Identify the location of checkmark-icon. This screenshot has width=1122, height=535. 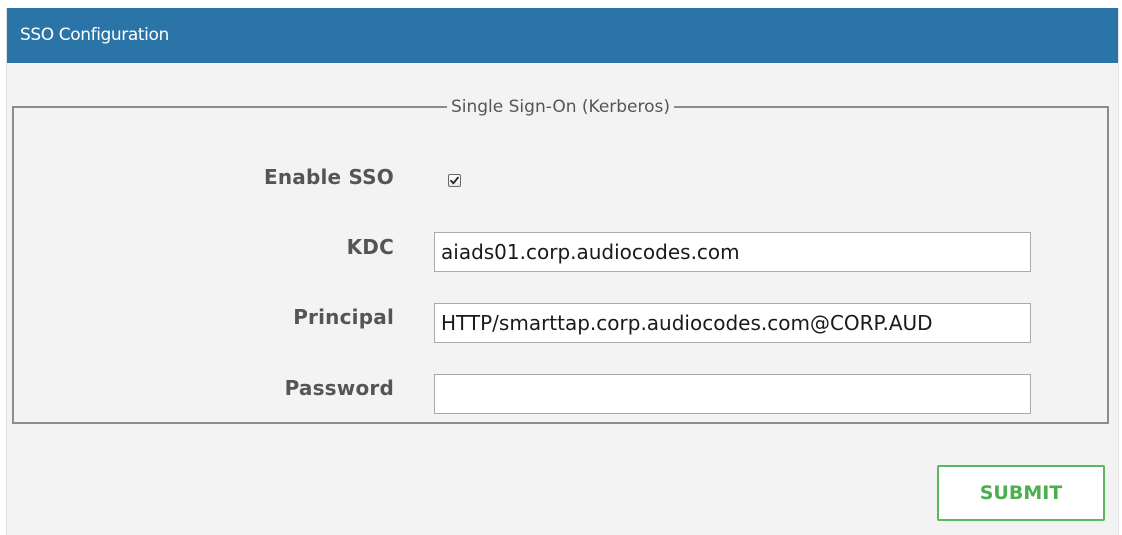
(454, 180).